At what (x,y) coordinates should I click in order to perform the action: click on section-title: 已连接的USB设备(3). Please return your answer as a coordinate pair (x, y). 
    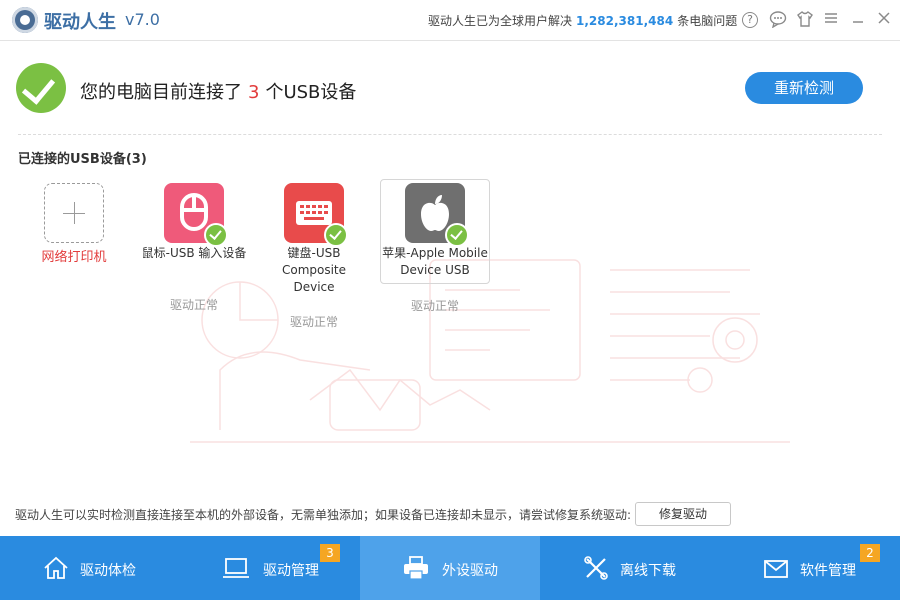
    Looking at the image, I should click on (82, 159).